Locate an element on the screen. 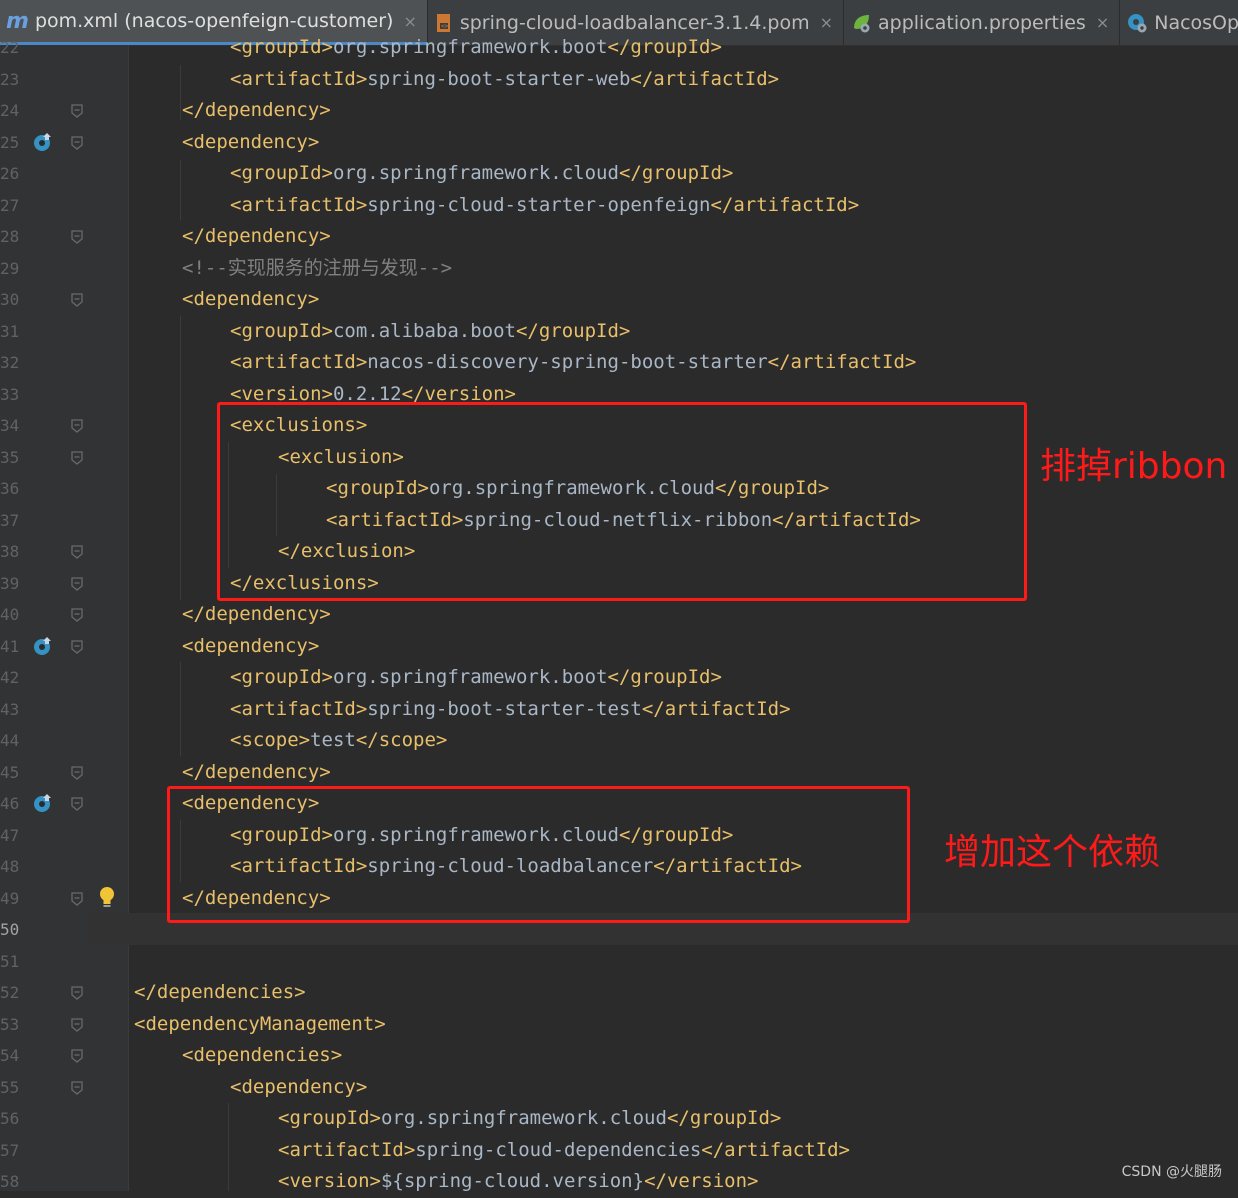  xml-text: org.springframework.boot is located at coordinates (470, 677).